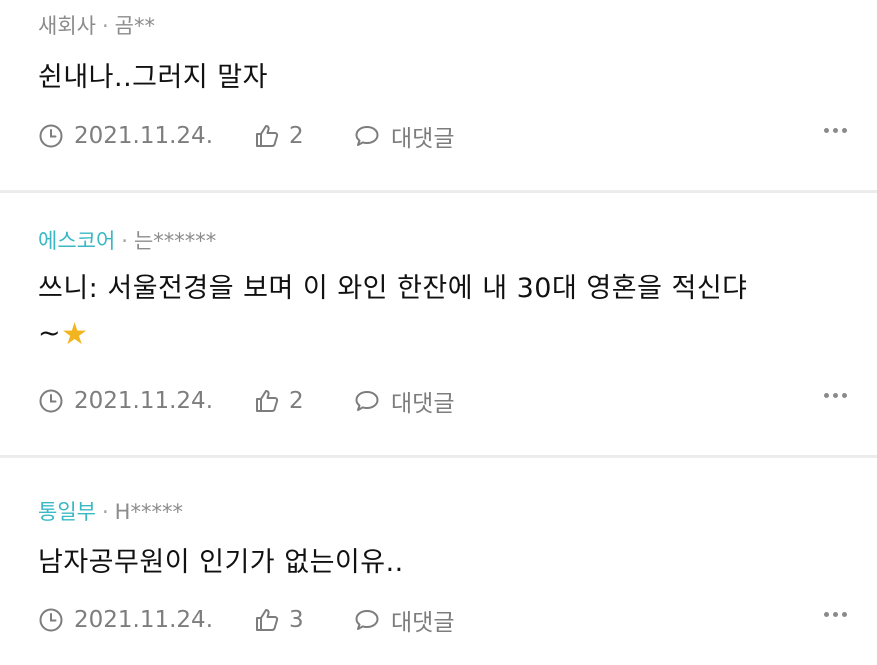 Image resolution: width=877 pixels, height=665 pixels. I want to click on board-name: 통일부, so click(67, 512).